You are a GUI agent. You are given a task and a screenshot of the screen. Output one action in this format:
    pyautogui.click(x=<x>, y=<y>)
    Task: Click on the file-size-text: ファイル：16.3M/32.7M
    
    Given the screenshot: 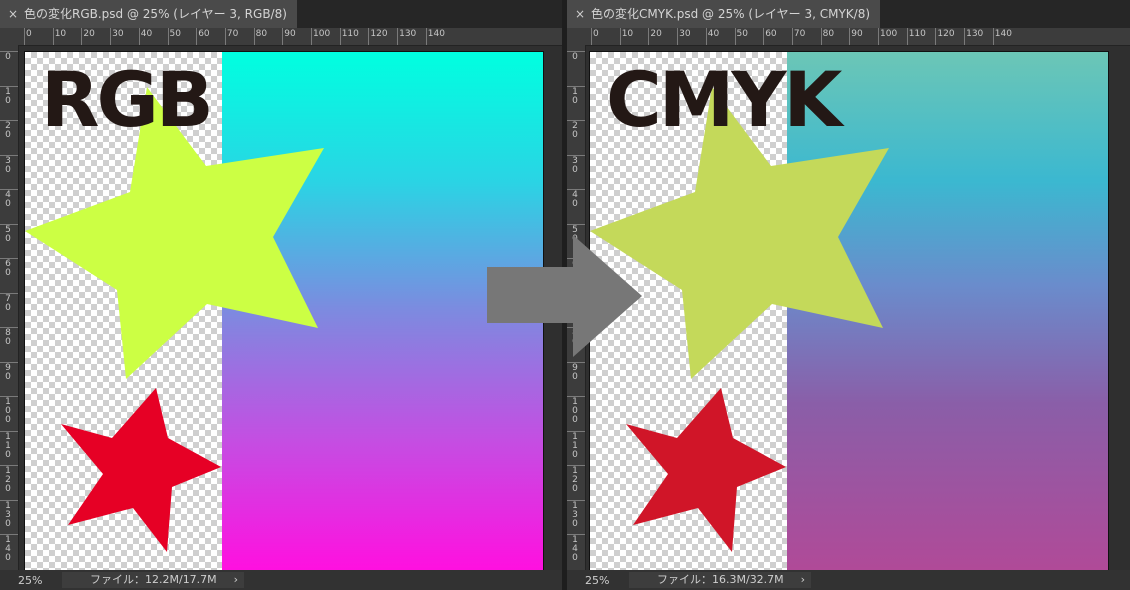 What is the action you would take?
    pyautogui.click(x=720, y=579)
    